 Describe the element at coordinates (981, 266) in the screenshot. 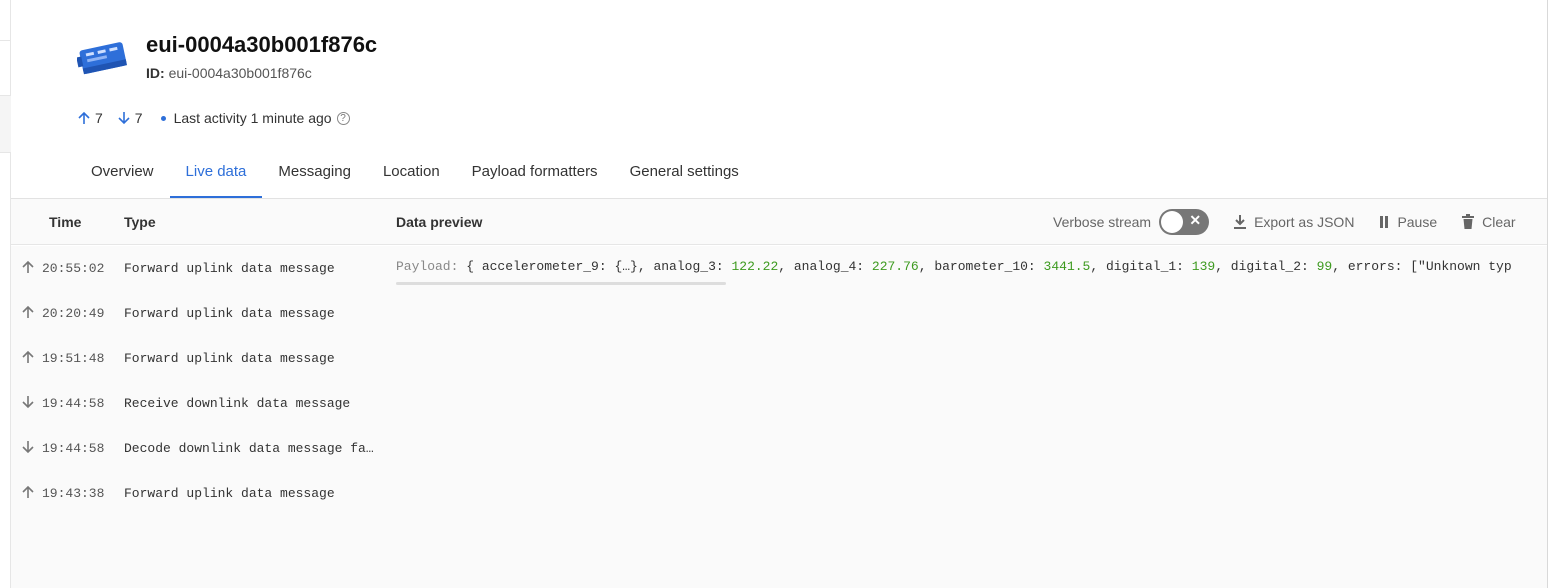

I see `payload-text: , barometer_10:` at that location.